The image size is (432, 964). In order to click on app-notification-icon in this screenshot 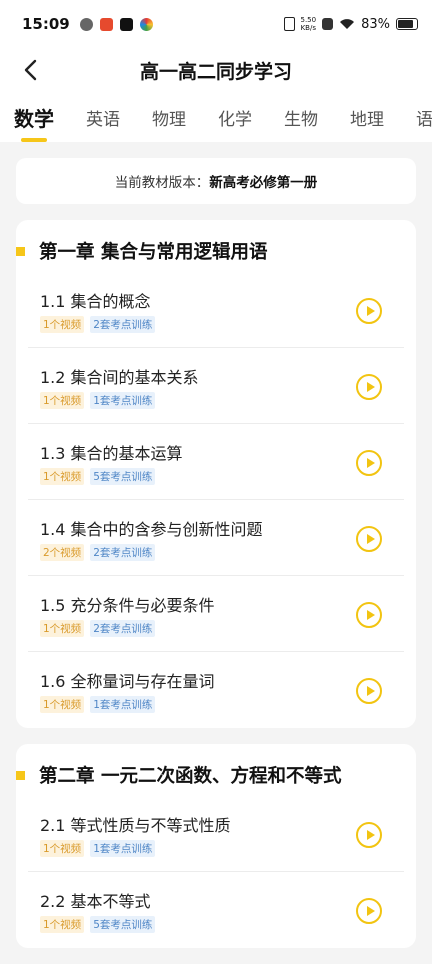, I will do `click(86, 24)`.